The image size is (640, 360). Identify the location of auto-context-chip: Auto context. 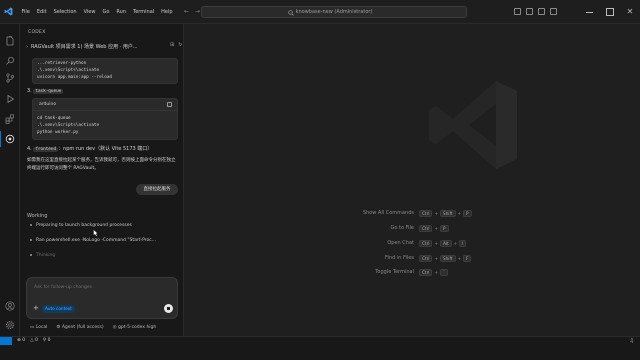
(58, 309).